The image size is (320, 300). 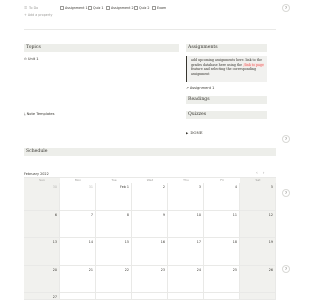 What do you see at coordinates (234, 242) in the screenshot?
I see `day-number: 18` at bounding box center [234, 242].